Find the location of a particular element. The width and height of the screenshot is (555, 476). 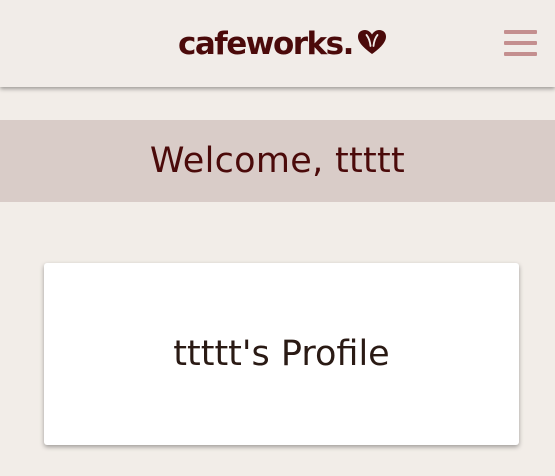

welcome-heading: Welcome, ttttt is located at coordinates (277, 161).